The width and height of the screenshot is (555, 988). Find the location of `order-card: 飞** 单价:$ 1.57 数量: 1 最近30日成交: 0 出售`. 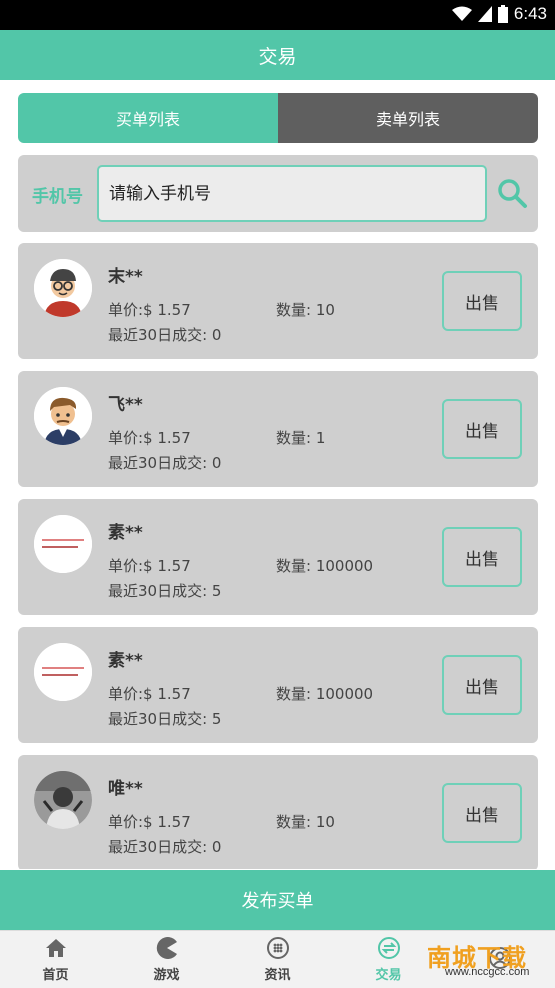

order-card: 飞** 单价:$ 1.57 数量: 1 最近30日成交: 0 出售 is located at coordinates (278, 429).